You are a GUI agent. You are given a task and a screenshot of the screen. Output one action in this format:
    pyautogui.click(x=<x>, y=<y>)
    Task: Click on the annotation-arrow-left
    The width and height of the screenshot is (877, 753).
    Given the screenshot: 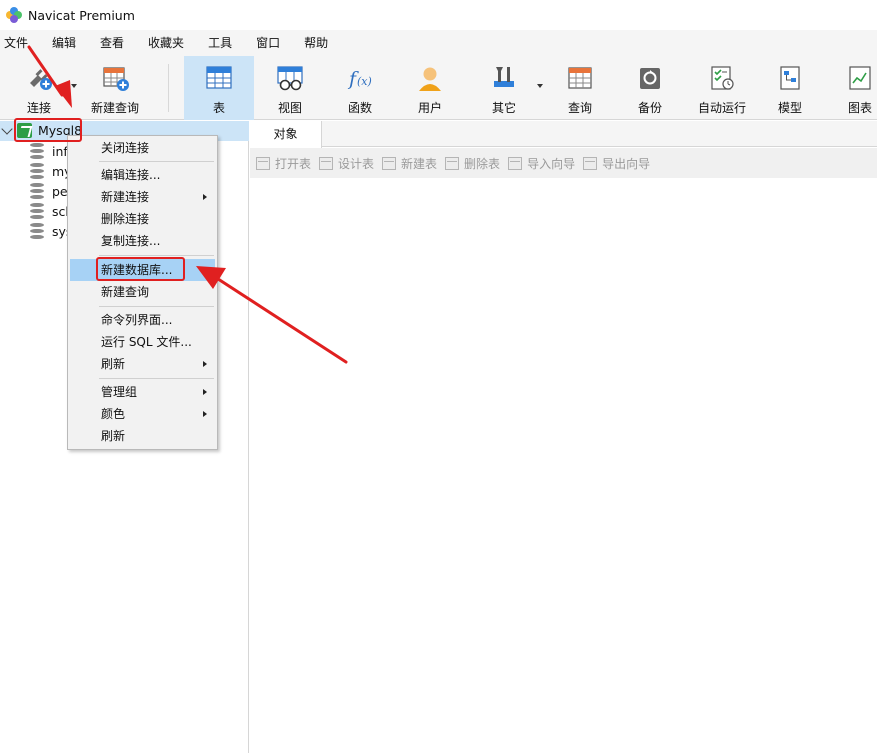 What is the action you would take?
    pyautogui.click(x=272, y=315)
    